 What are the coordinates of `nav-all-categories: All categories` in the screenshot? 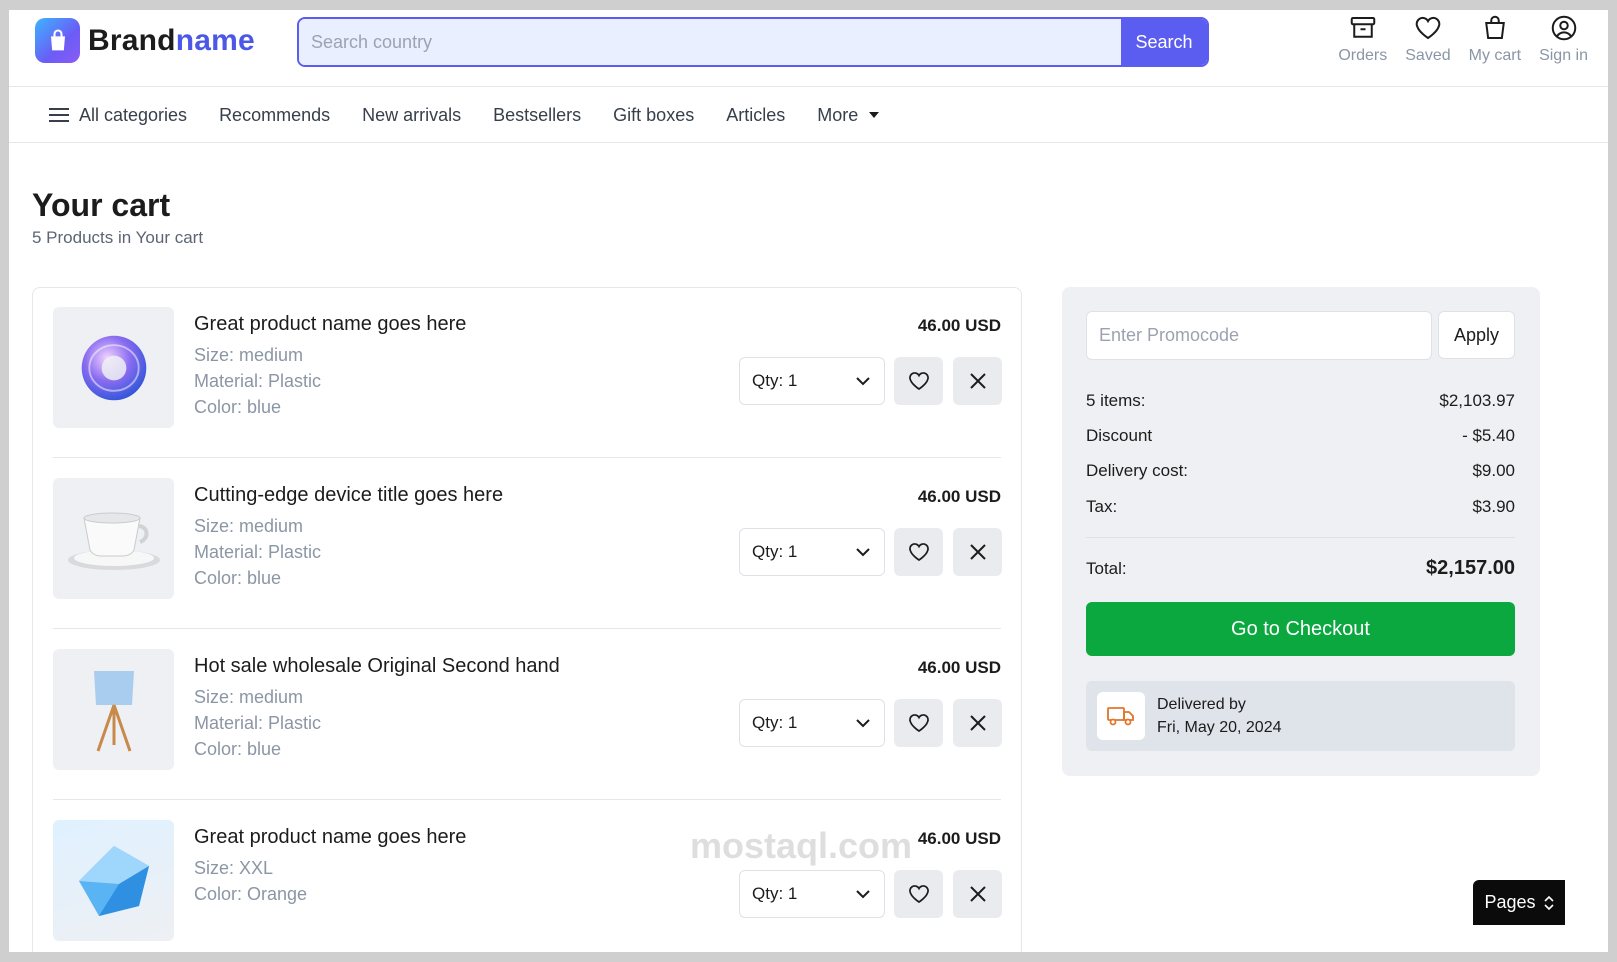 It's located at (118, 115).